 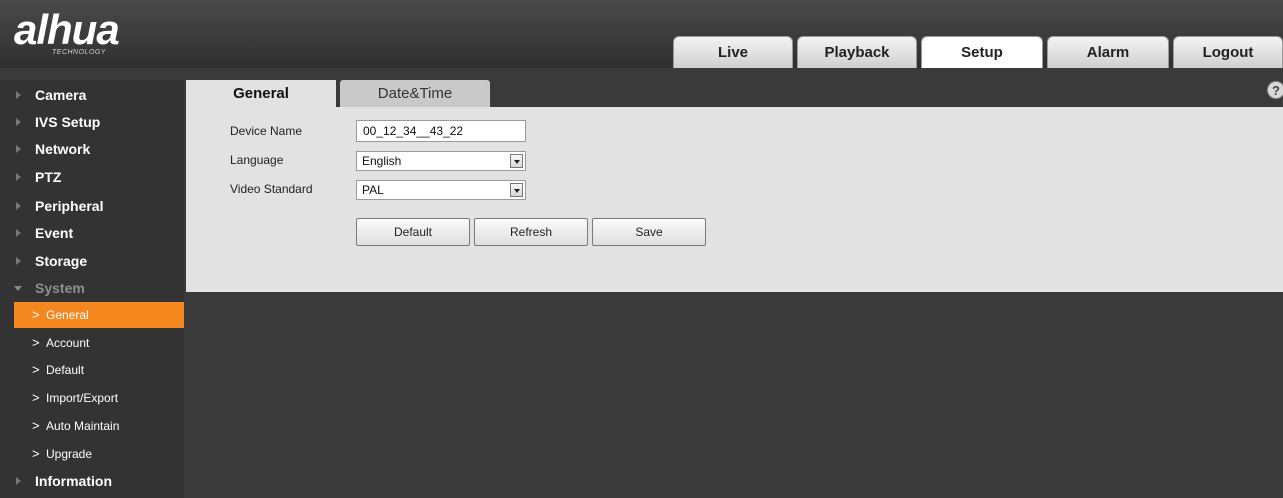 What do you see at coordinates (415, 93) in the screenshot?
I see `tab-date-time: Date&Time` at bounding box center [415, 93].